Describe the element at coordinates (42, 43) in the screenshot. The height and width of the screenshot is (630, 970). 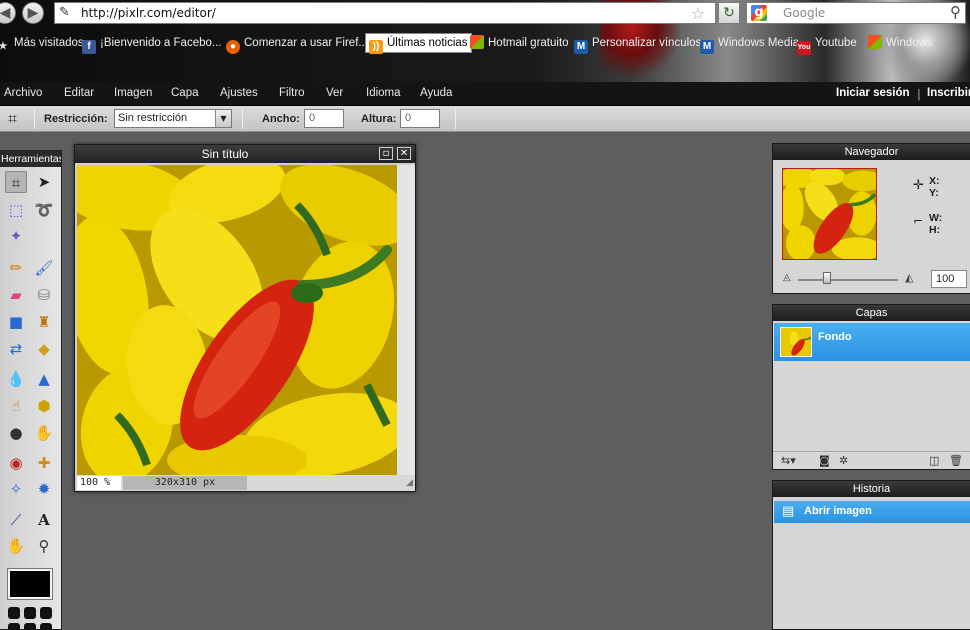
I see `bookmark-item: ★ Más visitados` at that location.